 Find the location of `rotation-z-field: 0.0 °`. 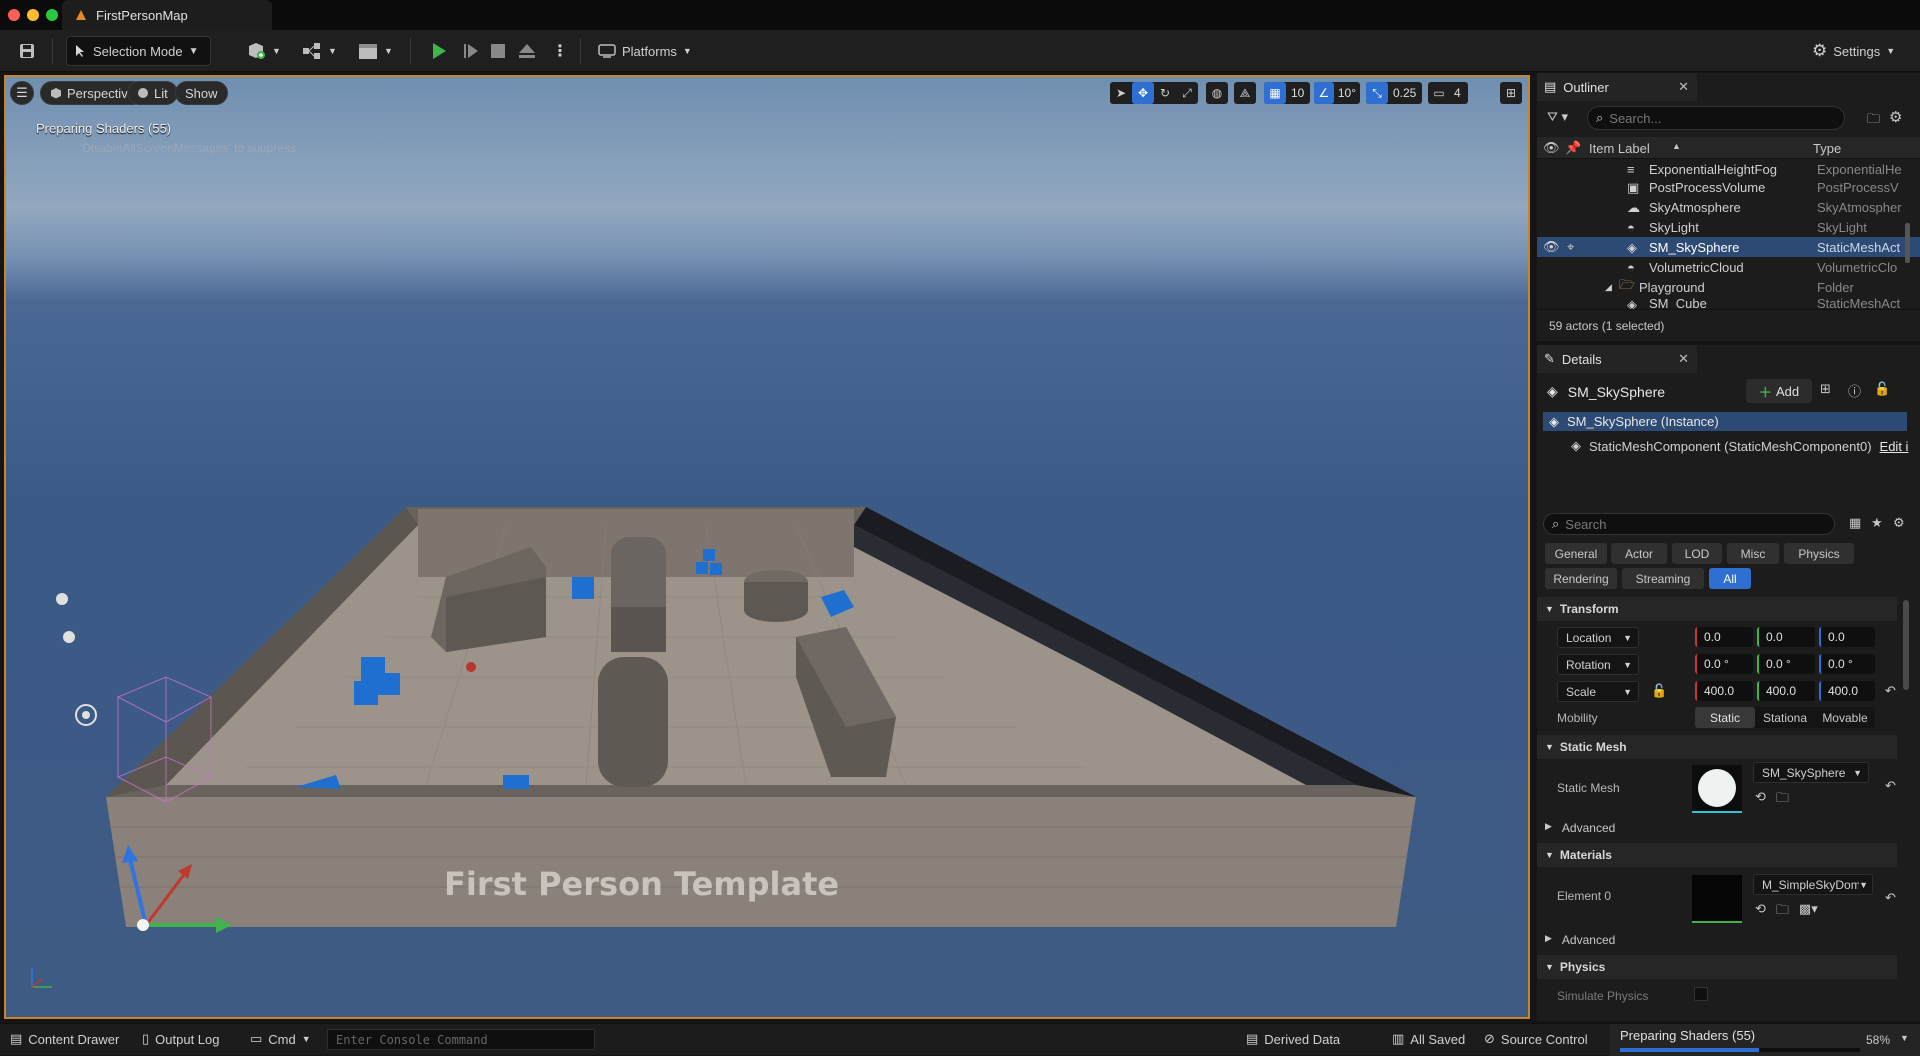

rotation-z-field: 0.0 ° is located at coordinates (1847, 664).